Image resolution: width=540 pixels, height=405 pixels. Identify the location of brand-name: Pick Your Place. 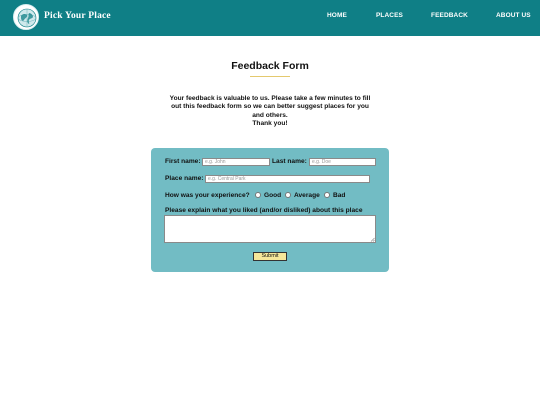
(77, 16).